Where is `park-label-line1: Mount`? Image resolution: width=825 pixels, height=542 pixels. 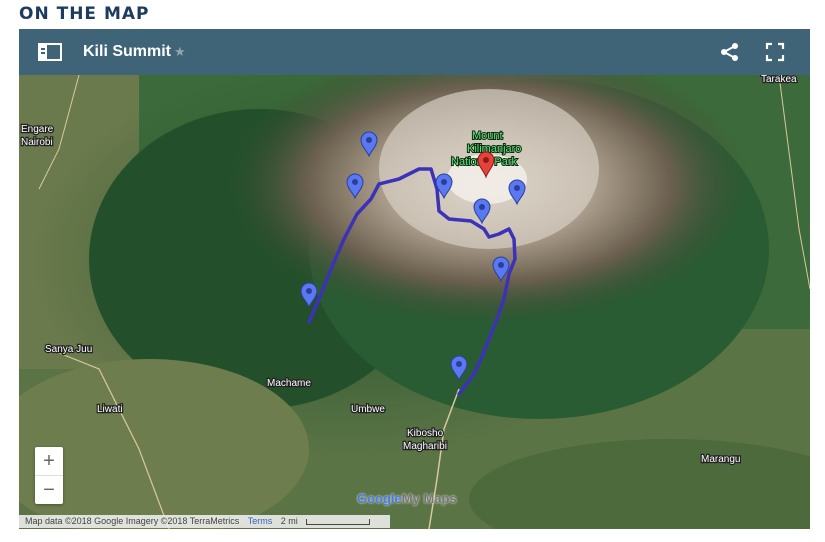
park-label-line1: Mount is located at coordinates (487, 136).